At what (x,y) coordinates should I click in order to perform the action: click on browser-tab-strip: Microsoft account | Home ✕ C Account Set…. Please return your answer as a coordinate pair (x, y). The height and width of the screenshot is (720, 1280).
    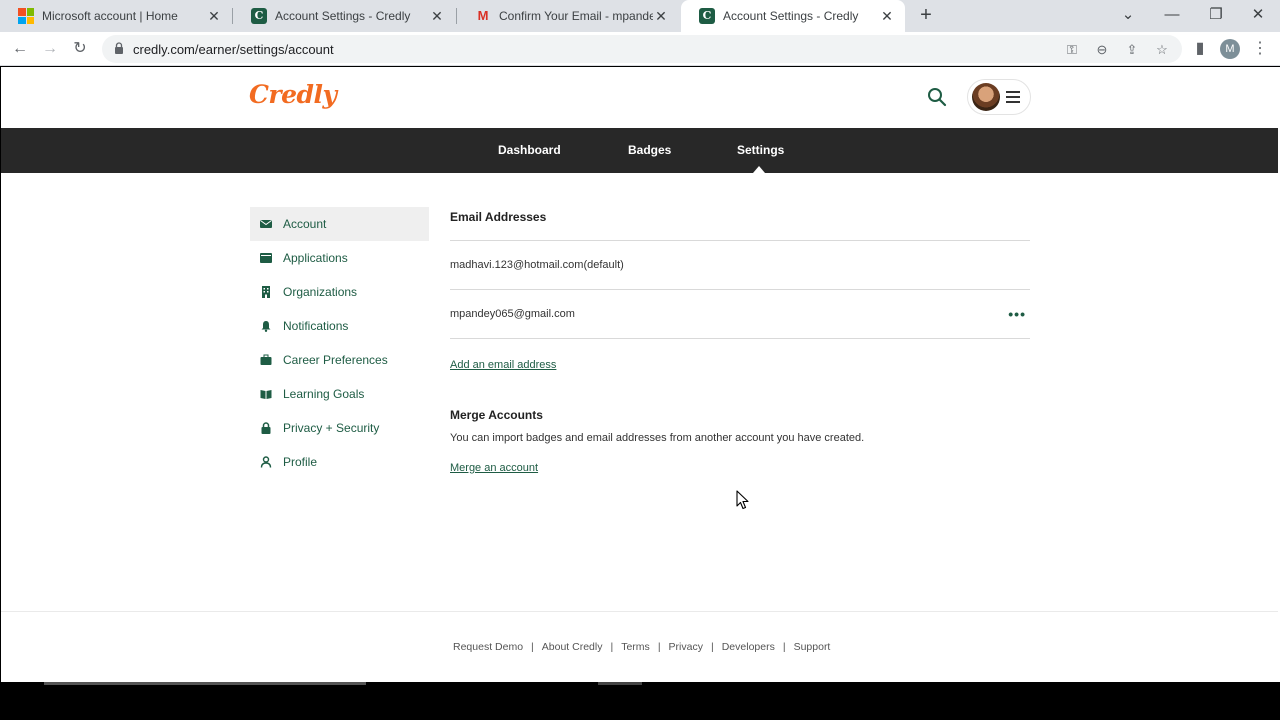
    Looking at the image, I should click on (640, 16).